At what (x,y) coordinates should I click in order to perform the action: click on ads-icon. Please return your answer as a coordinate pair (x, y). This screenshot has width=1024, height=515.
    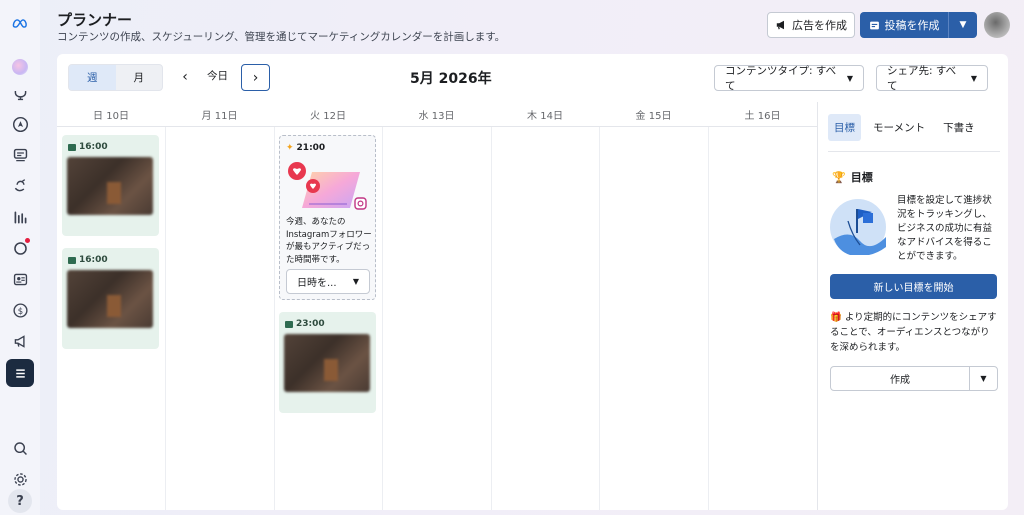
    Looking at the image, I should click on (20, 248).